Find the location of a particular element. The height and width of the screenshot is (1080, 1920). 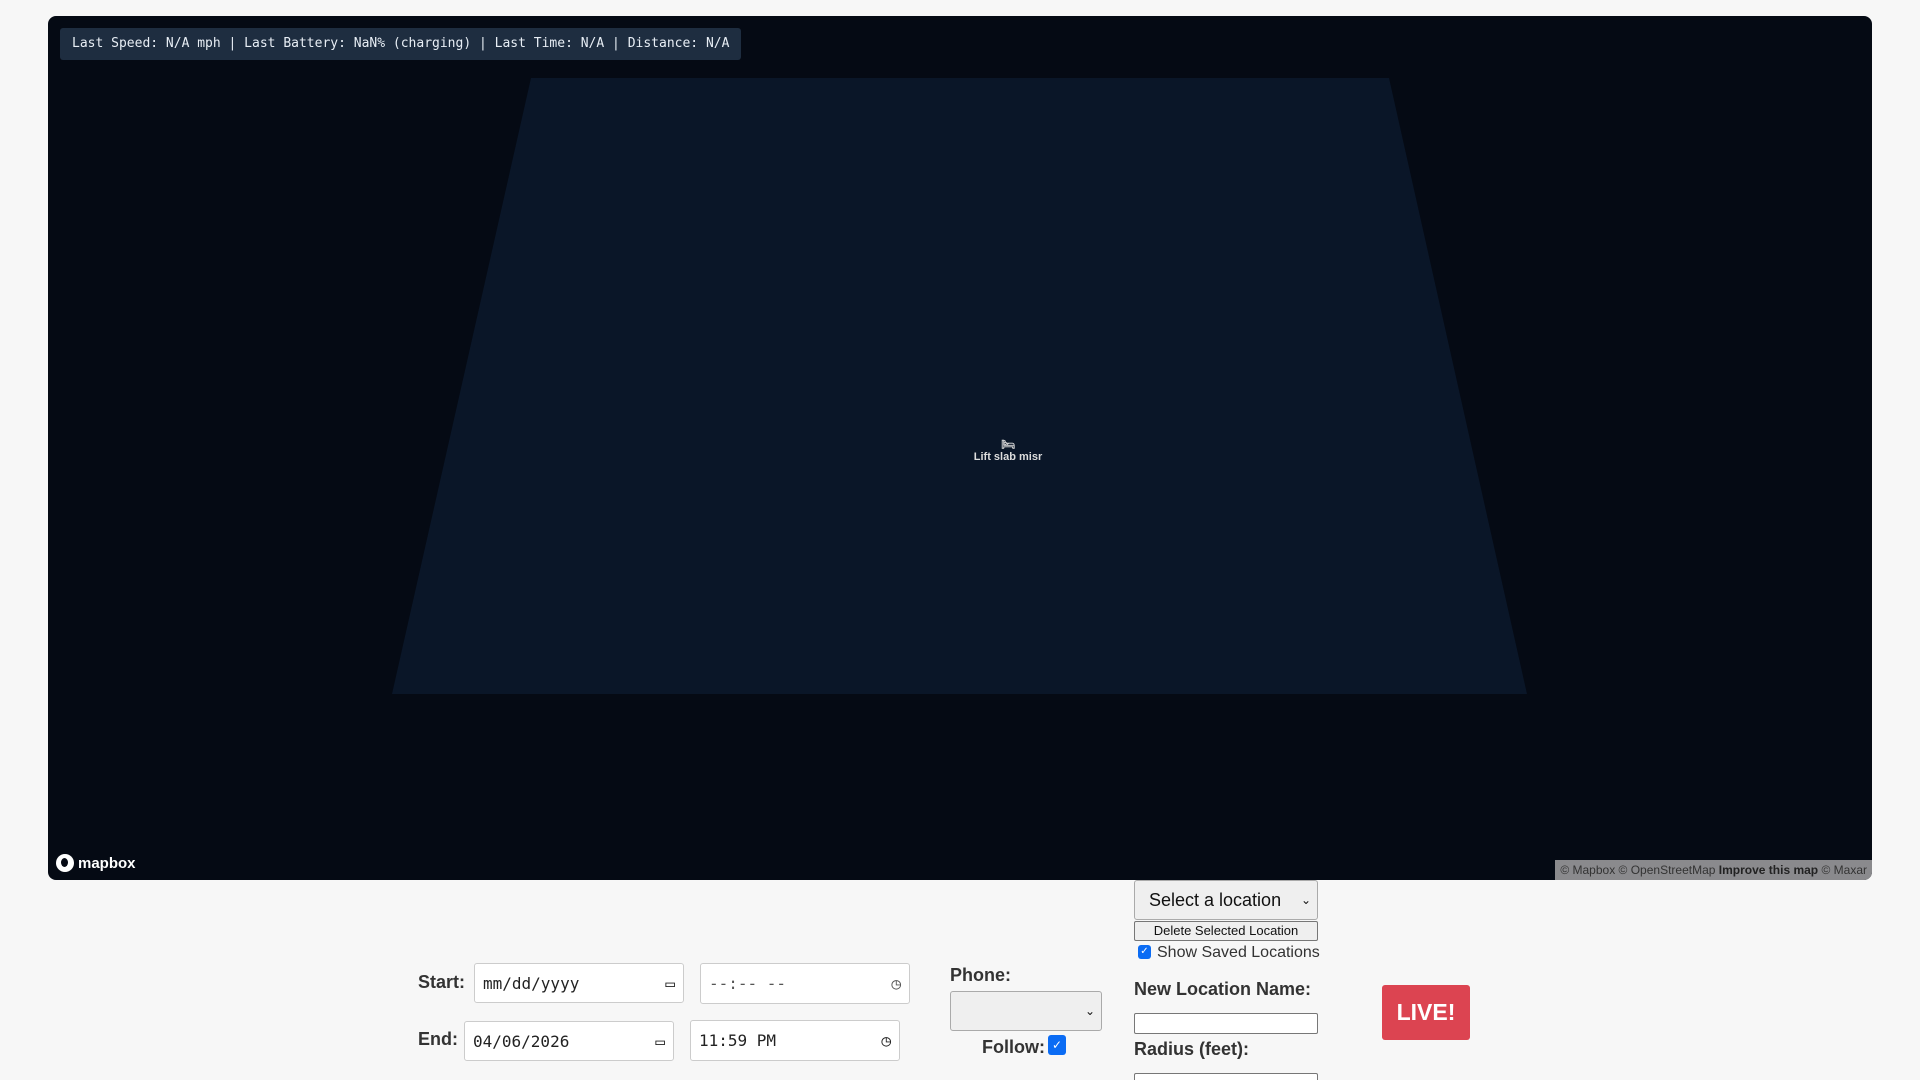

show-saved-label: Show Saved Locations is located at coordinates (1238, 952).